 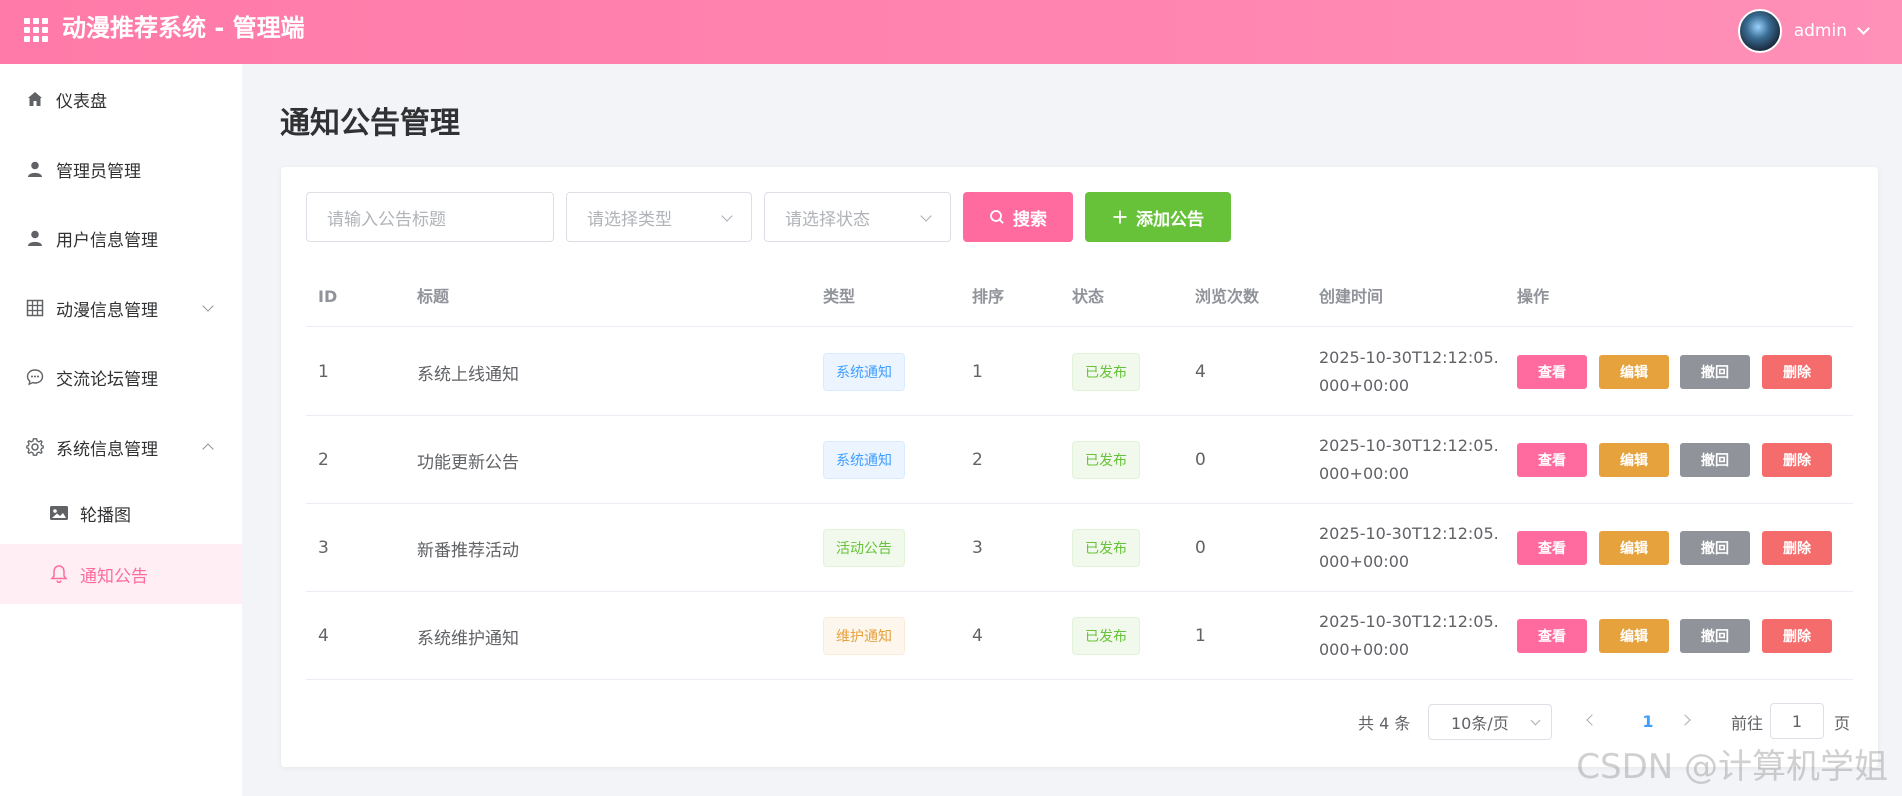 I want to click on sidebar-item-forum: 交流论坛管理, so click(x=121, y=377).